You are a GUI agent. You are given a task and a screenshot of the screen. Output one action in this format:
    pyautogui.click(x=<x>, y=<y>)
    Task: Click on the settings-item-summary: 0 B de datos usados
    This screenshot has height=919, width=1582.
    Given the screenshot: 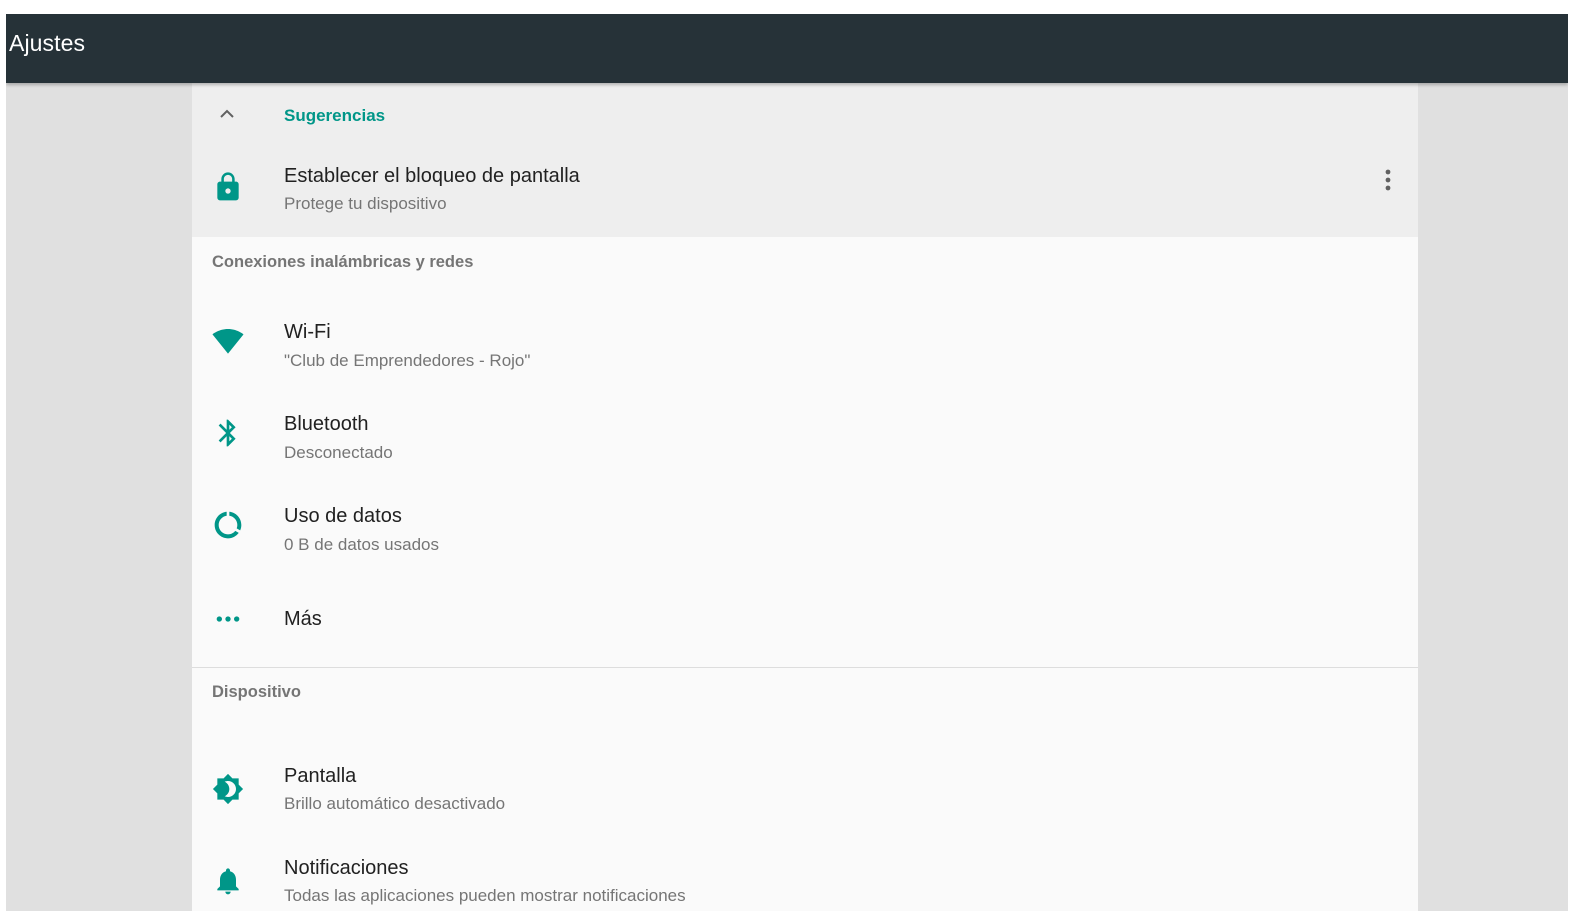 What is the action you would take?
    pyautogui.click(x=362, y=544)
    